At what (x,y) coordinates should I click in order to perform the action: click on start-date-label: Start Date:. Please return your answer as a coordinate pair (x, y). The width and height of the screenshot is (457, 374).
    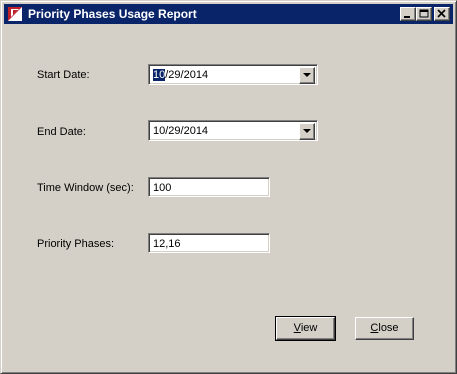
    Looking at the image, I should click on (63, 75).